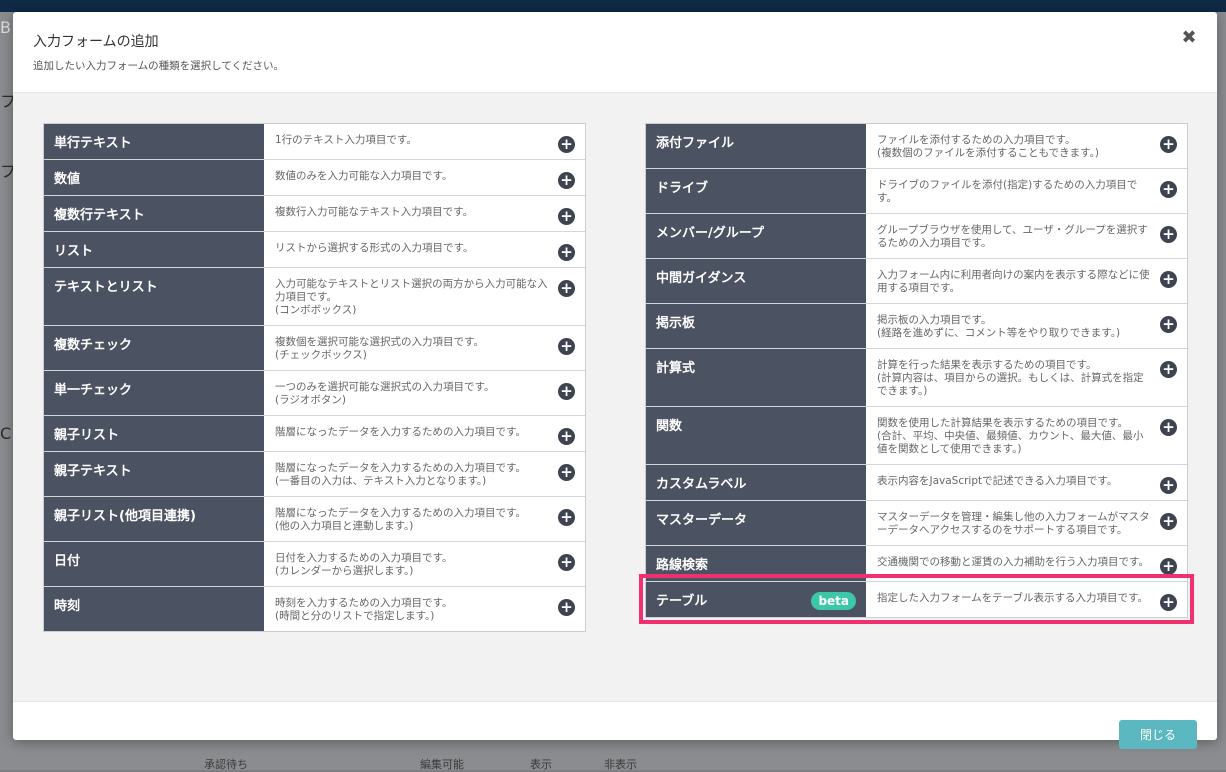 Image resolution: width=1226 pixels, height=772 pixels. What do you see at coordinates (702, 520) in the screenshot?
I see `form-type-name-label: マスターデータ` at bounding box center [702, 520].